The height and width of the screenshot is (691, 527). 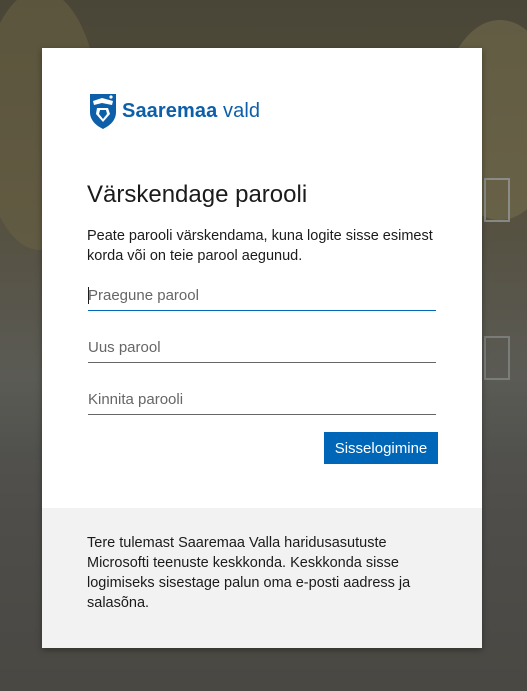 I want to click on new-password-input, so click(x=262, y=347).